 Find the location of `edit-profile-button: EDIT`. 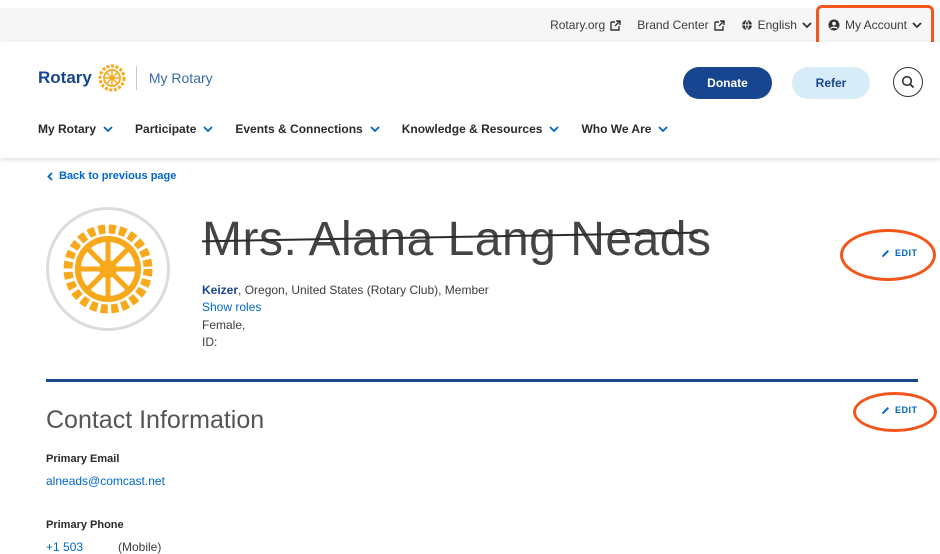

edit-profile-button: EDIT is located at coordinates (899, 253).